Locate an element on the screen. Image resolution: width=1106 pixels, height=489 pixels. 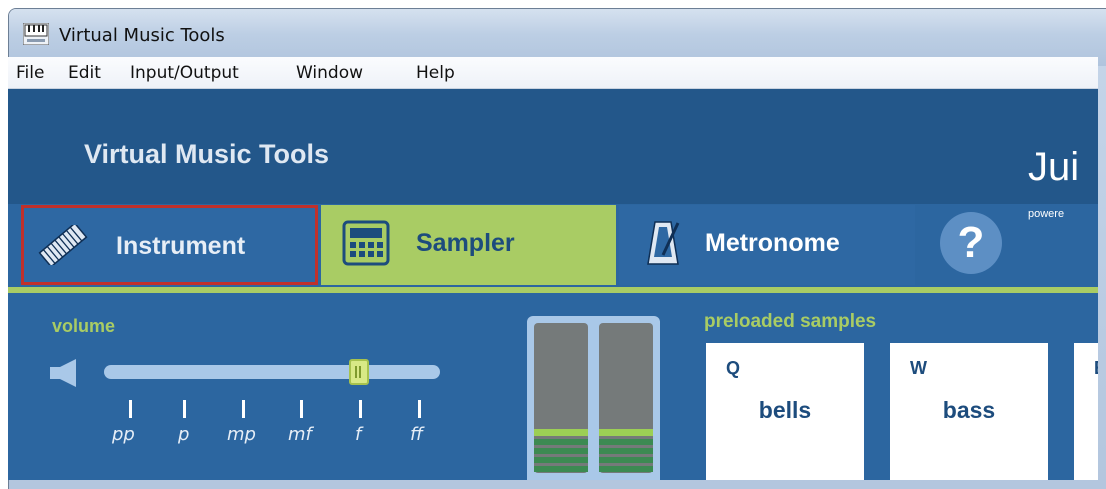
tab-metronome: Metronome is located at coordinates (767, 245).